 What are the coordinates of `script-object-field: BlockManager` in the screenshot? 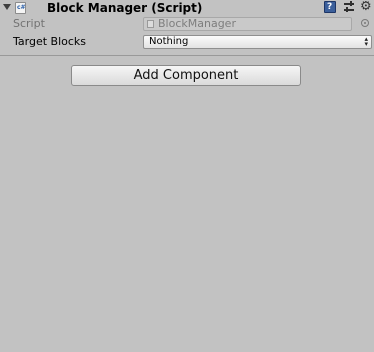 It's located at (247, 24).